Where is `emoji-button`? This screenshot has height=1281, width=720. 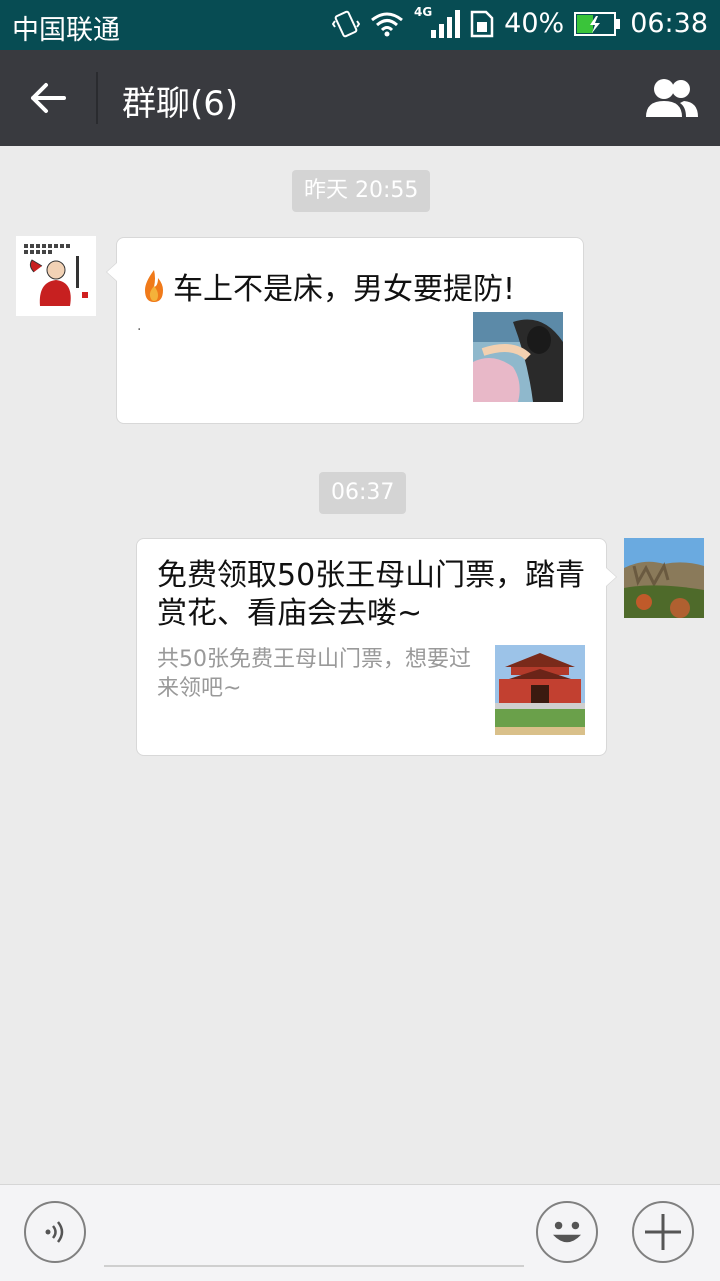 emoji-button is located at coordinates (567, 1232).